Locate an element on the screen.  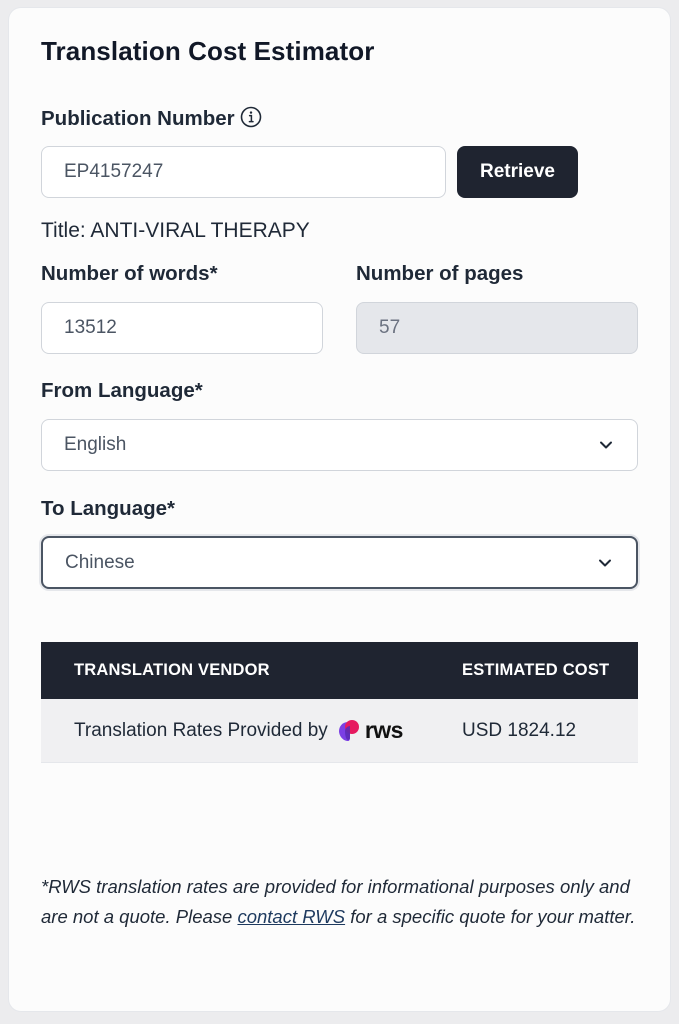
number-of-words-input: 13512 is located at coordinates (182, 328).